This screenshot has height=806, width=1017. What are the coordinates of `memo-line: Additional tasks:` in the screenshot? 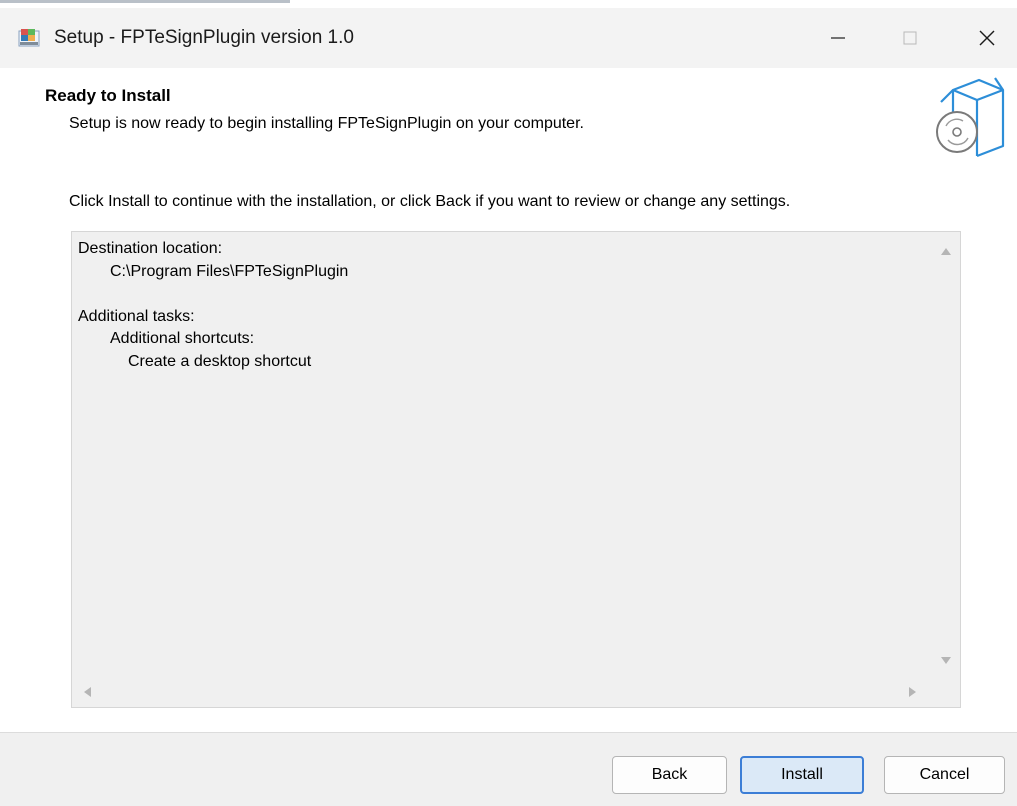 It's located at (136, 316).